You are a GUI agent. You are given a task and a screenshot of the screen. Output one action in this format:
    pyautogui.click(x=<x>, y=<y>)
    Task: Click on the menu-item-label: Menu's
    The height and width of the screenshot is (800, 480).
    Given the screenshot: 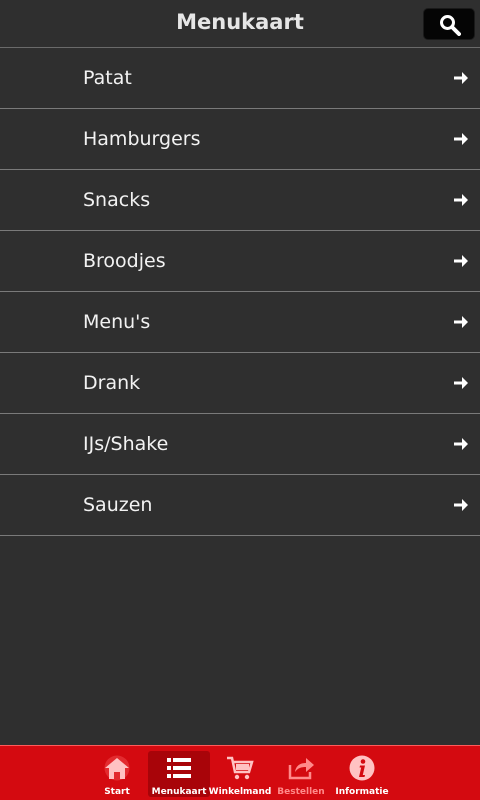 What is the action you would take?
    pyautogui.click(x=117, y=322)
    